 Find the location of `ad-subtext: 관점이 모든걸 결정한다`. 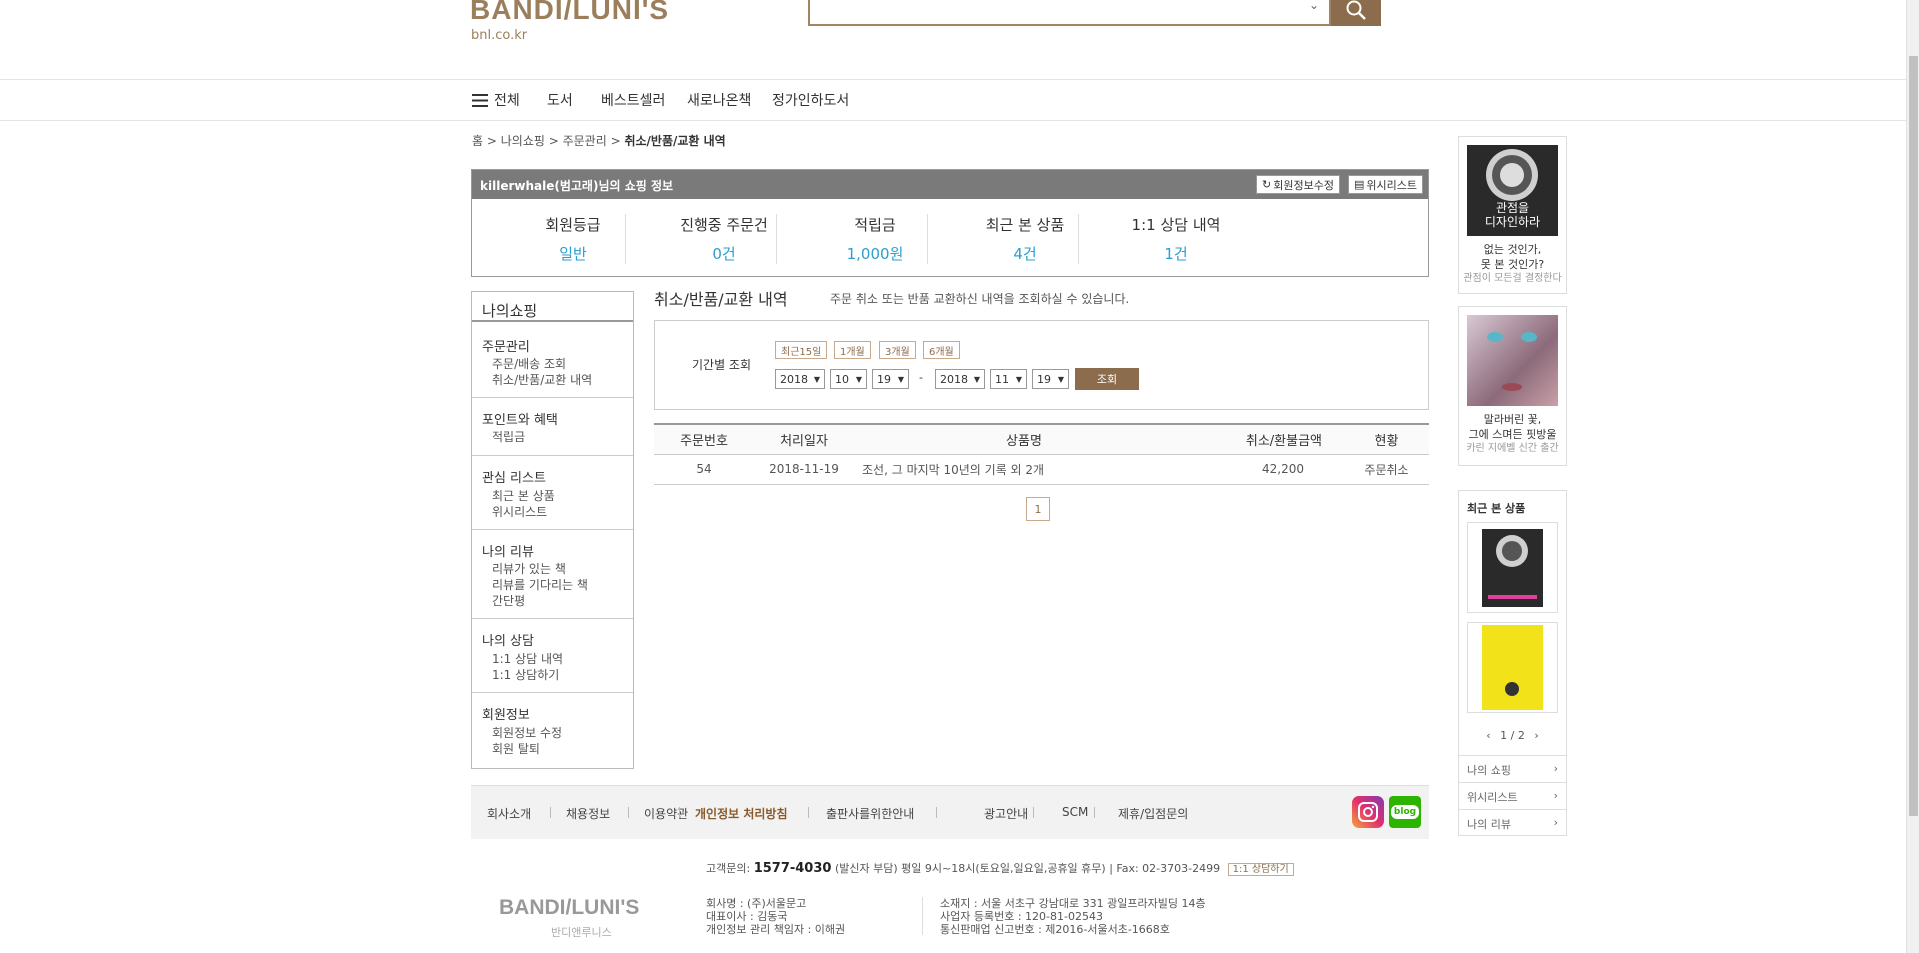

ad-subtext: 관점이 모든걸 결정한다 is located at coordinates (1512, 278).